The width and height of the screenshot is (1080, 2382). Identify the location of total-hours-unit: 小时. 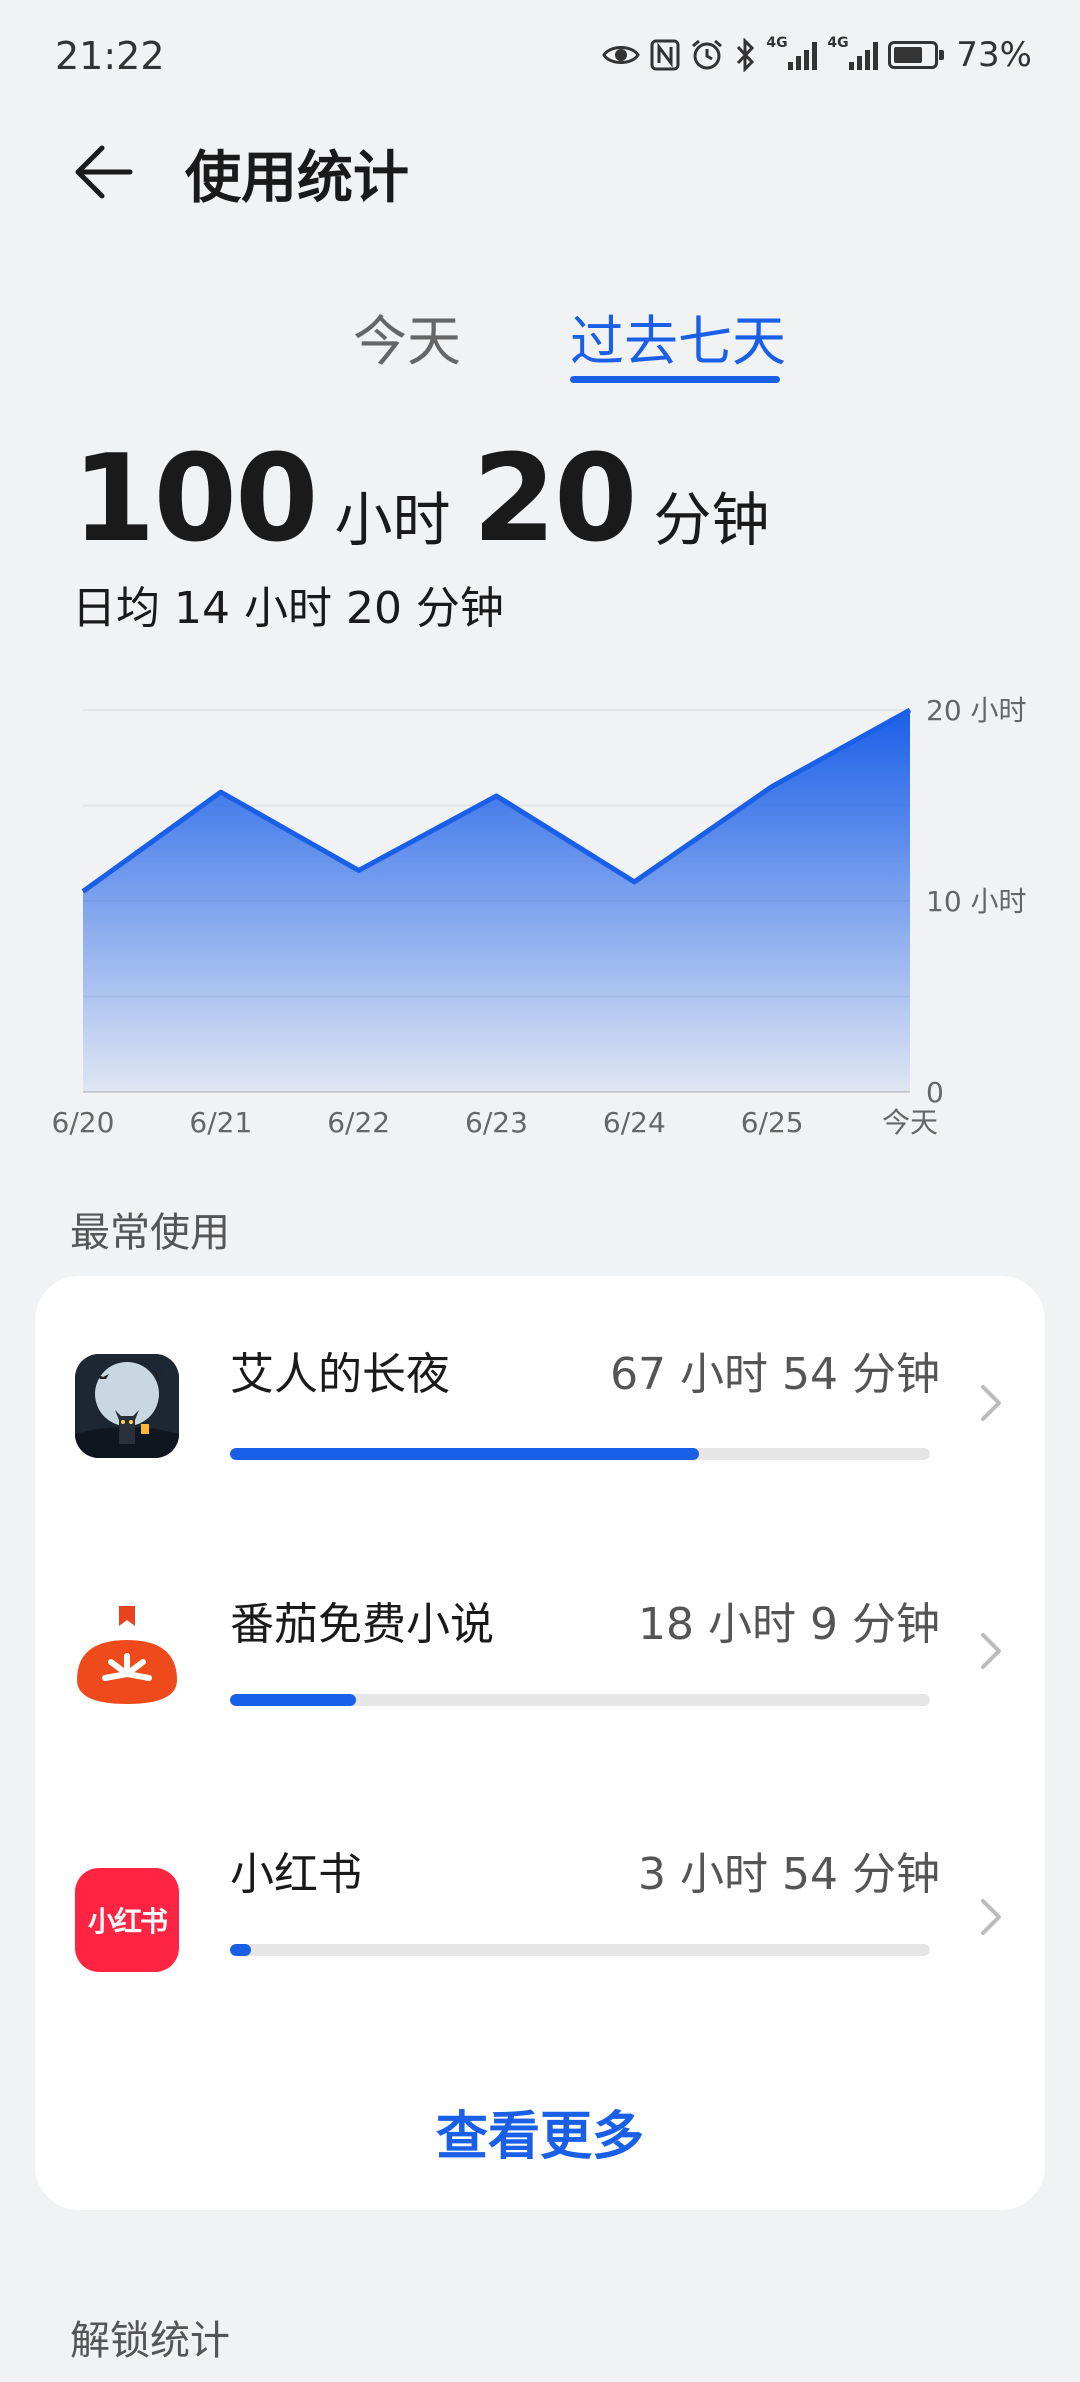
(392, 520).